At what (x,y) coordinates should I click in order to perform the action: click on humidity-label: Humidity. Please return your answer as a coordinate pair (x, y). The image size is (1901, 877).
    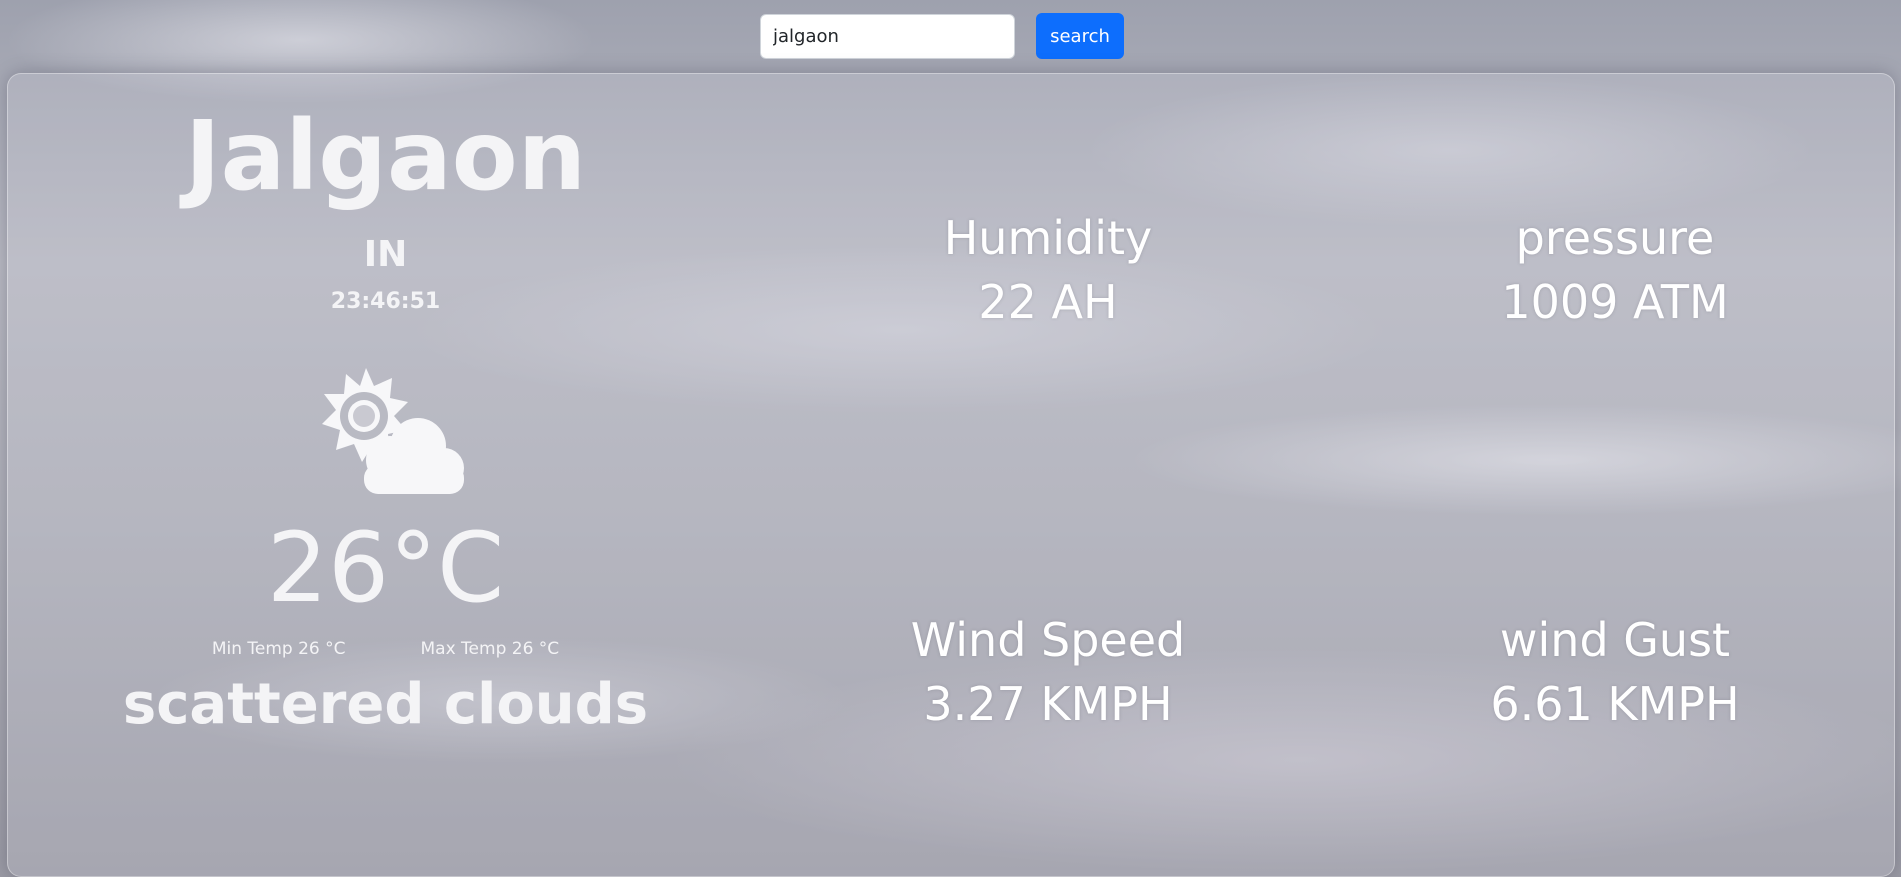
    Looking at the image, I should click on (1048, 238).